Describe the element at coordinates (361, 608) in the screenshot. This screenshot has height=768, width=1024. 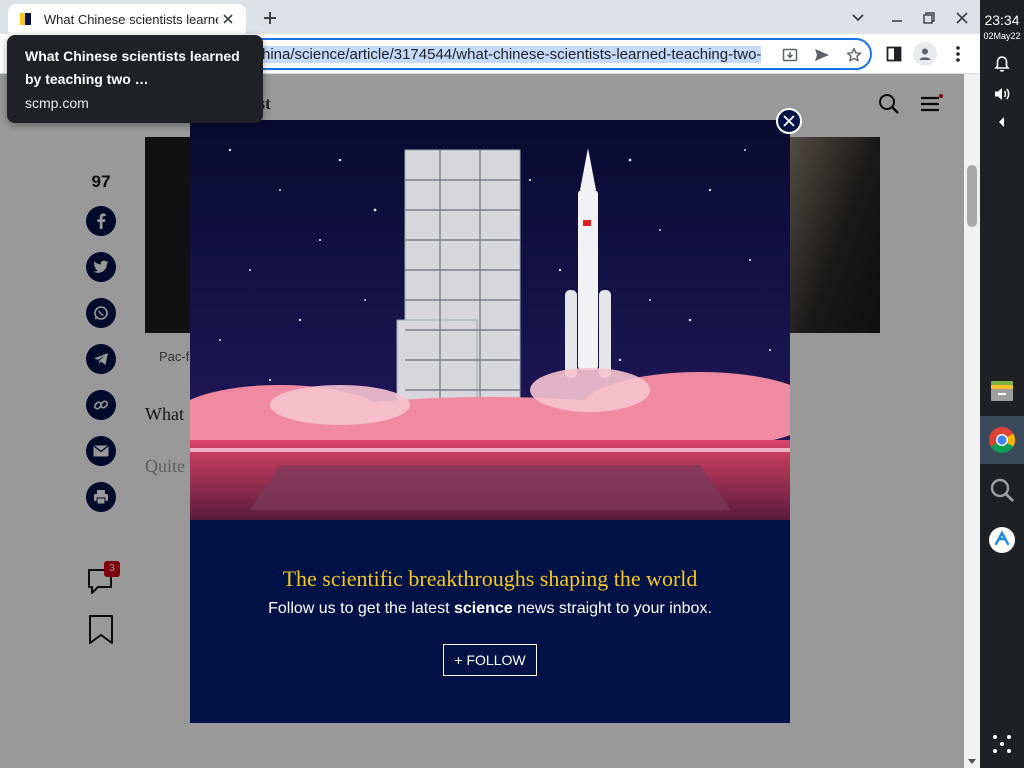
I see `modal-subtitle-before: Follow us to get the latest` at that location.